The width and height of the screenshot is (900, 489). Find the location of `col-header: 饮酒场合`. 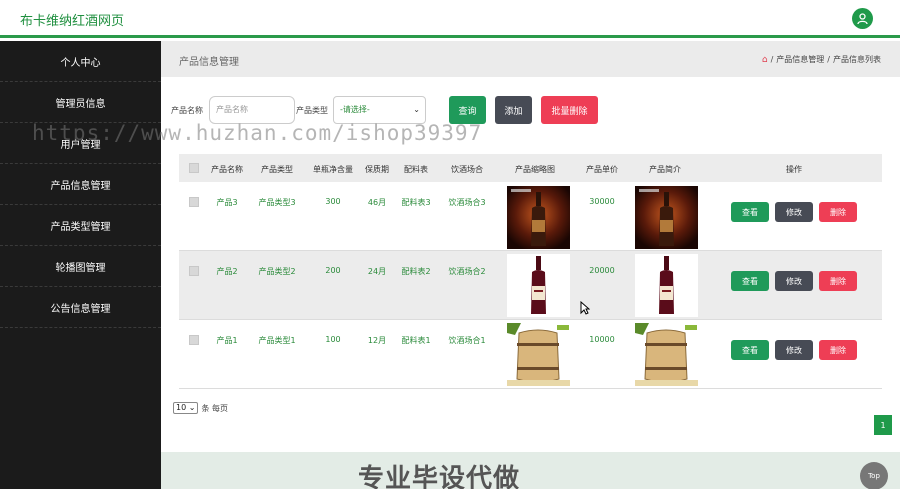

col-header: 饮酒场合 is located at coordinates (467, 169).